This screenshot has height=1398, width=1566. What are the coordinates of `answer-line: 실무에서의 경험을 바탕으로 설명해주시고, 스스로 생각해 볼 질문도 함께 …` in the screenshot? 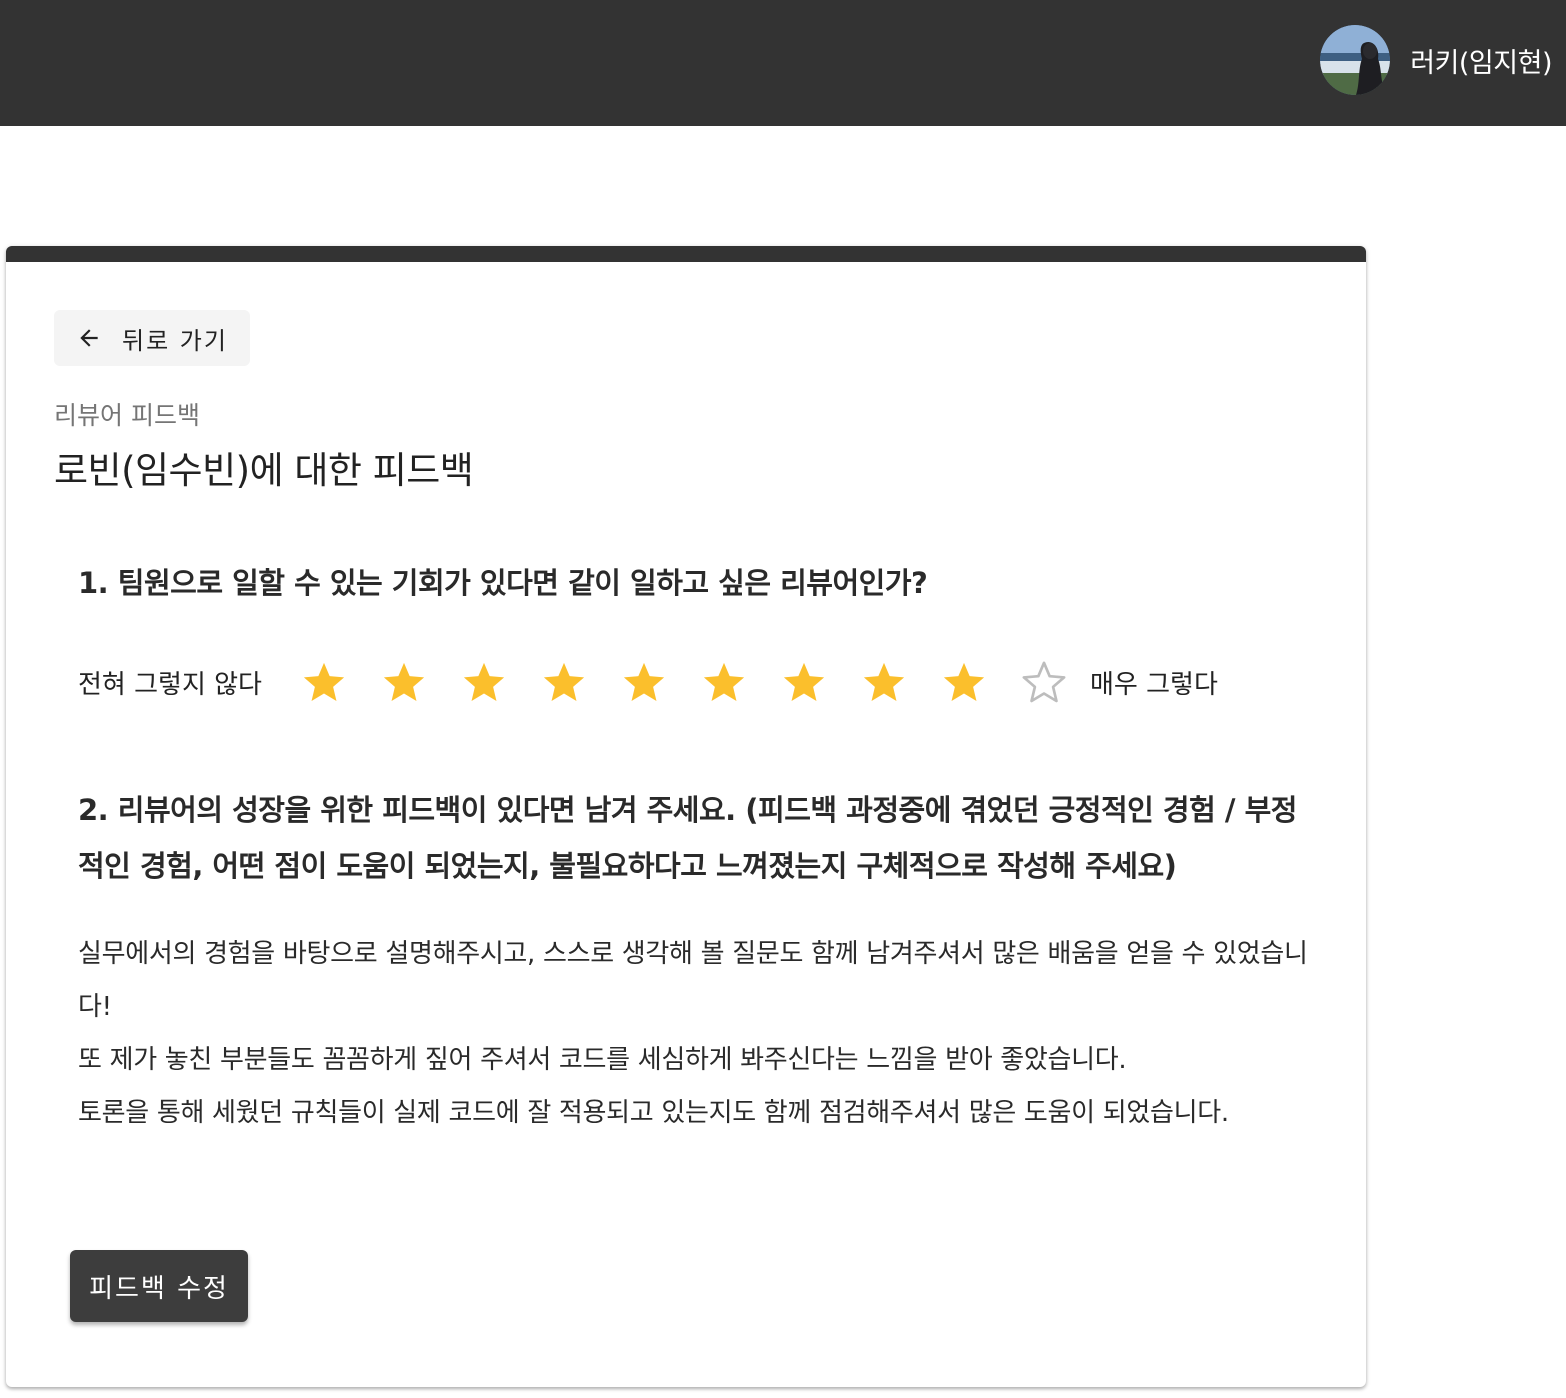 It's located at (693, 980).